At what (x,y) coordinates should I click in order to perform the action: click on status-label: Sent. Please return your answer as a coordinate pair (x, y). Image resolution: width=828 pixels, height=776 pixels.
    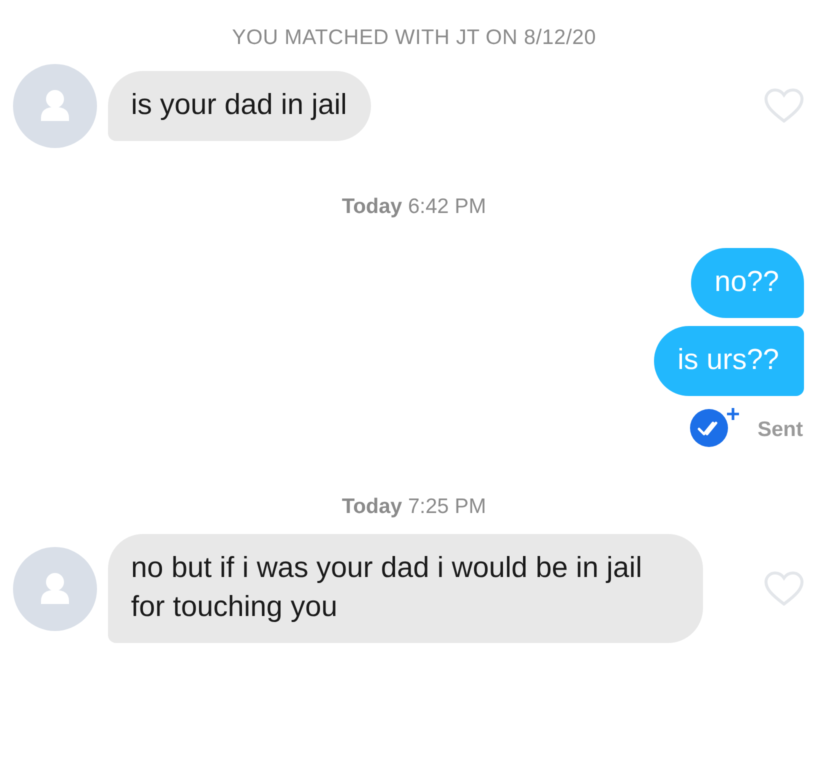
    Looking at the image, I should click on (780, 430).